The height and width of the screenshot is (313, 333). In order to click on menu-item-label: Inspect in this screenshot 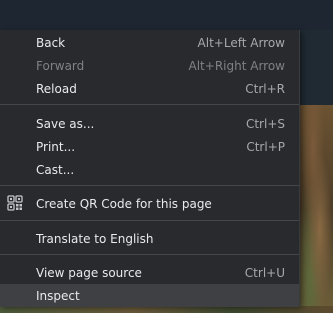, I will do `click(58, 295)`.